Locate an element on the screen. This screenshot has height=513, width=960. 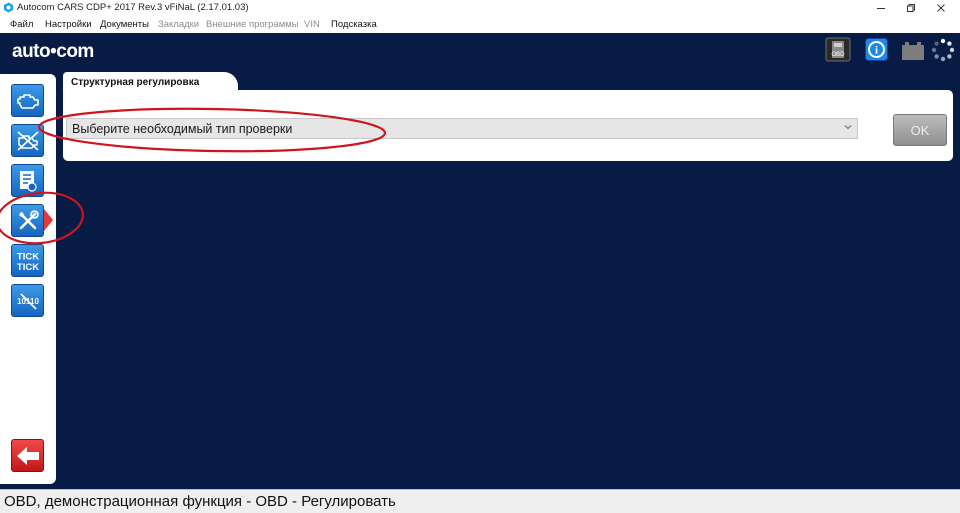
tab-label: Структурная регулировка is located at coordinates (135, 82).